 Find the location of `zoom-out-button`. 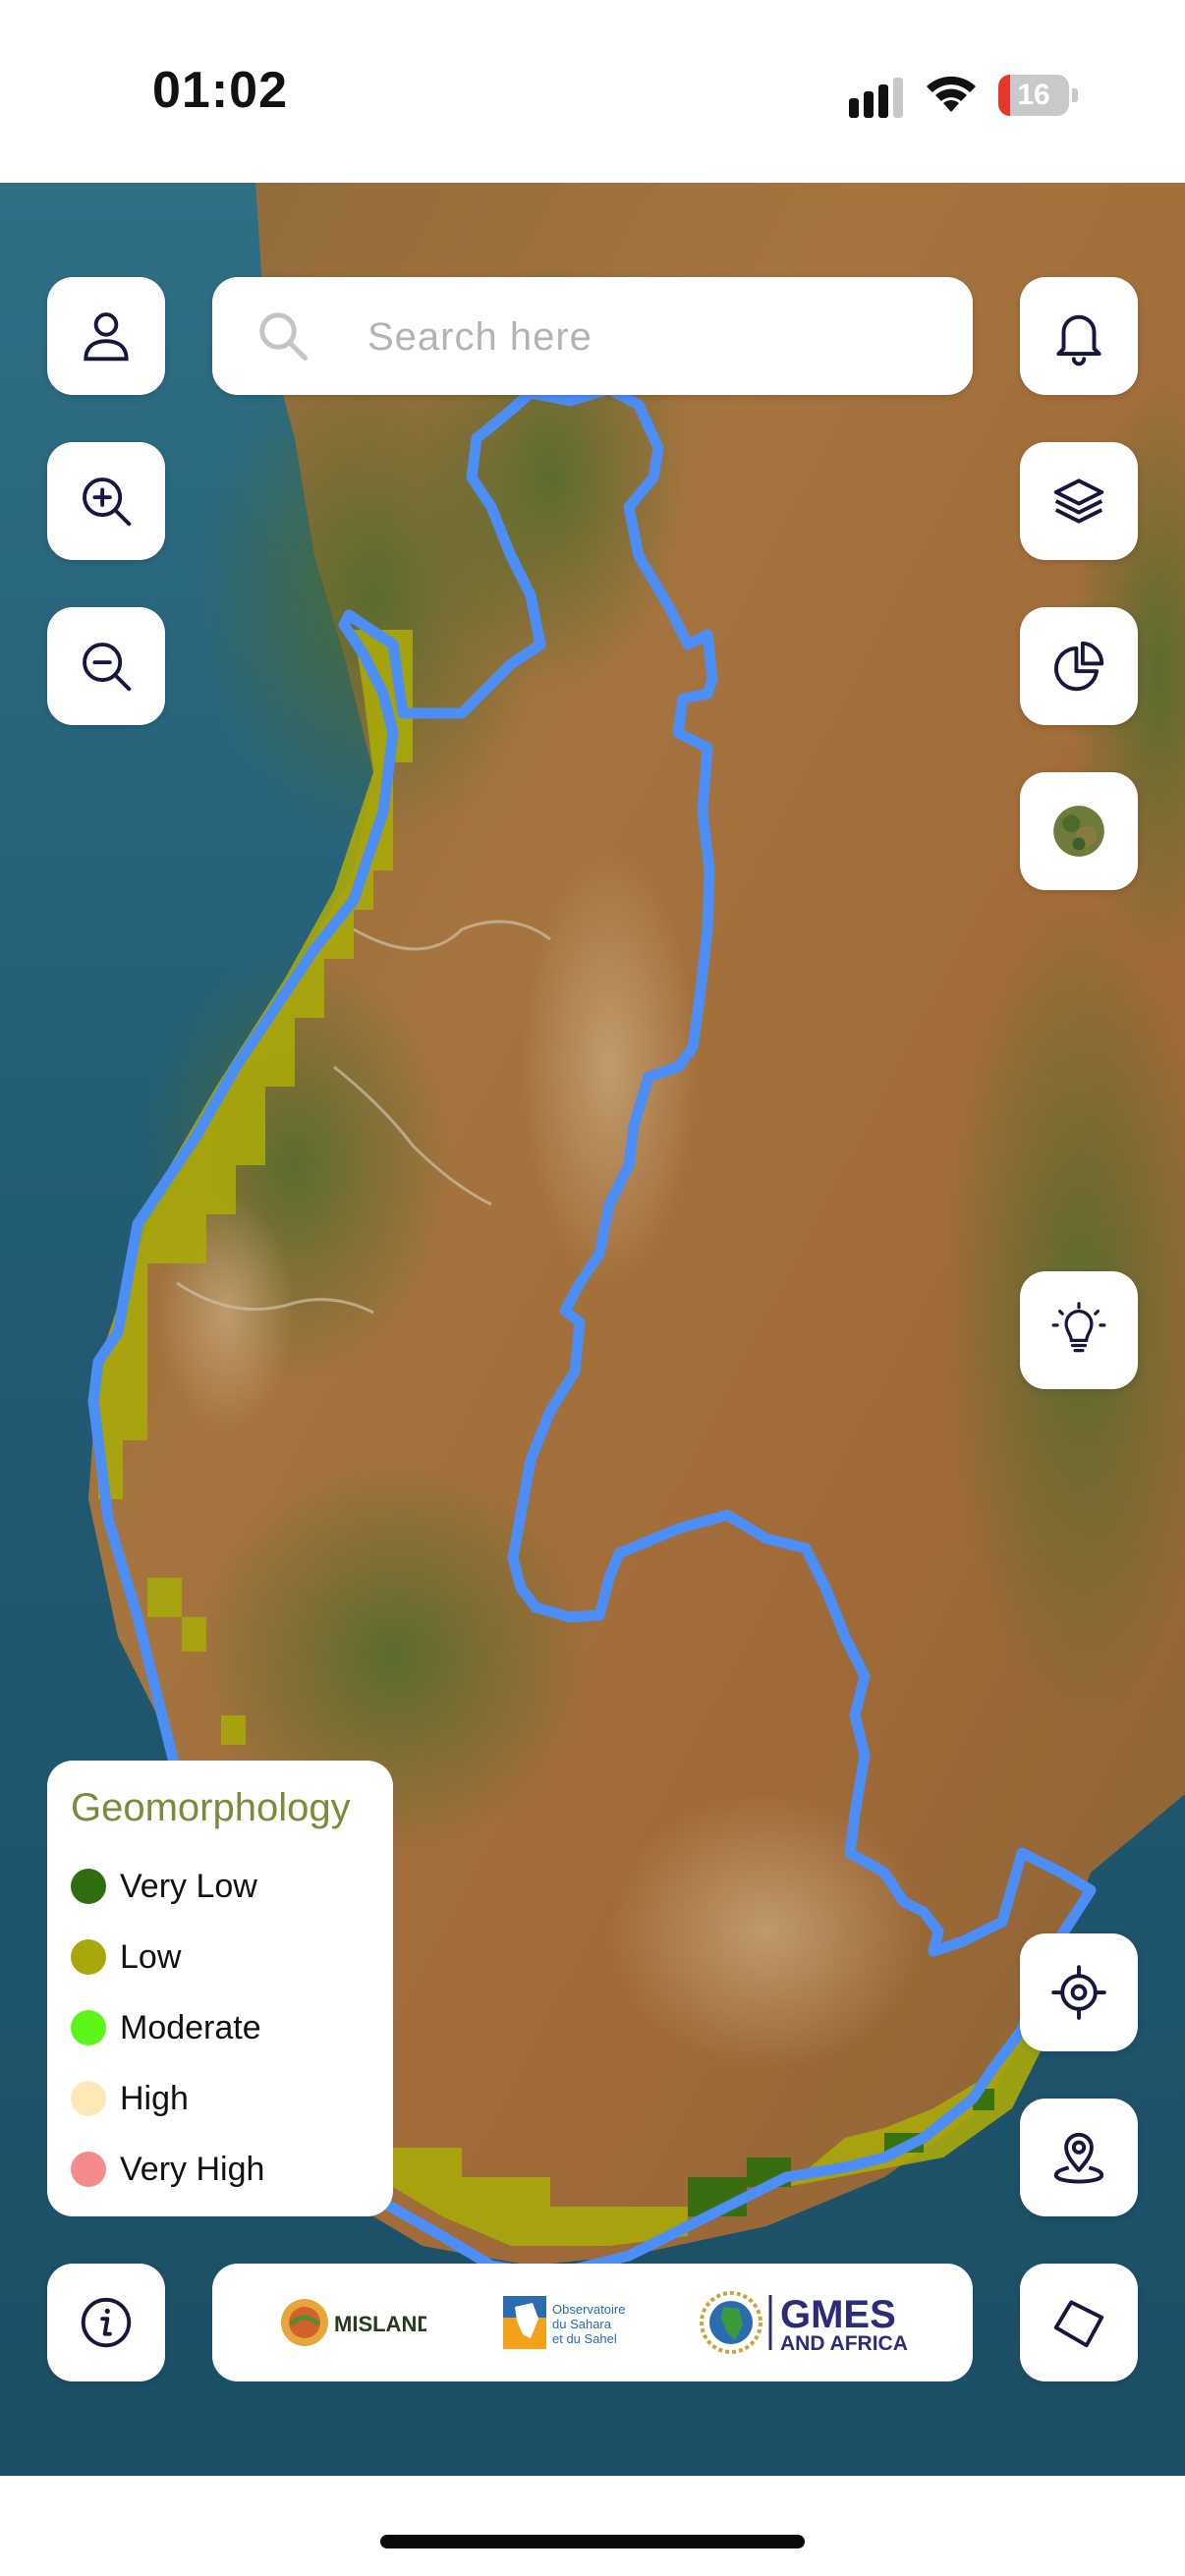

zoom-out-button is located at coordinates (106, 666).